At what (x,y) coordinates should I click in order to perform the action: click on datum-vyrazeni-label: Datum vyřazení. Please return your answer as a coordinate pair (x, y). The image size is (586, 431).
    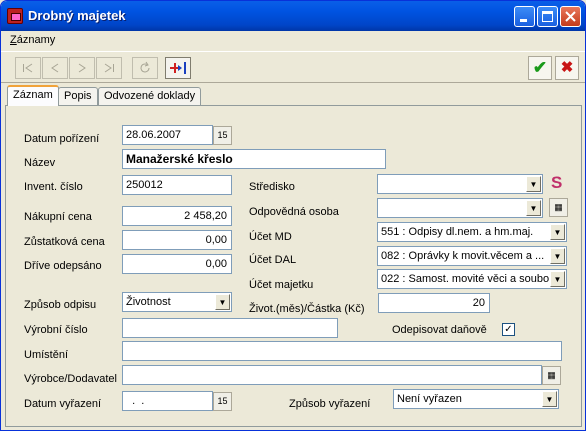
    Looking at the image, I should click on (63, 404).